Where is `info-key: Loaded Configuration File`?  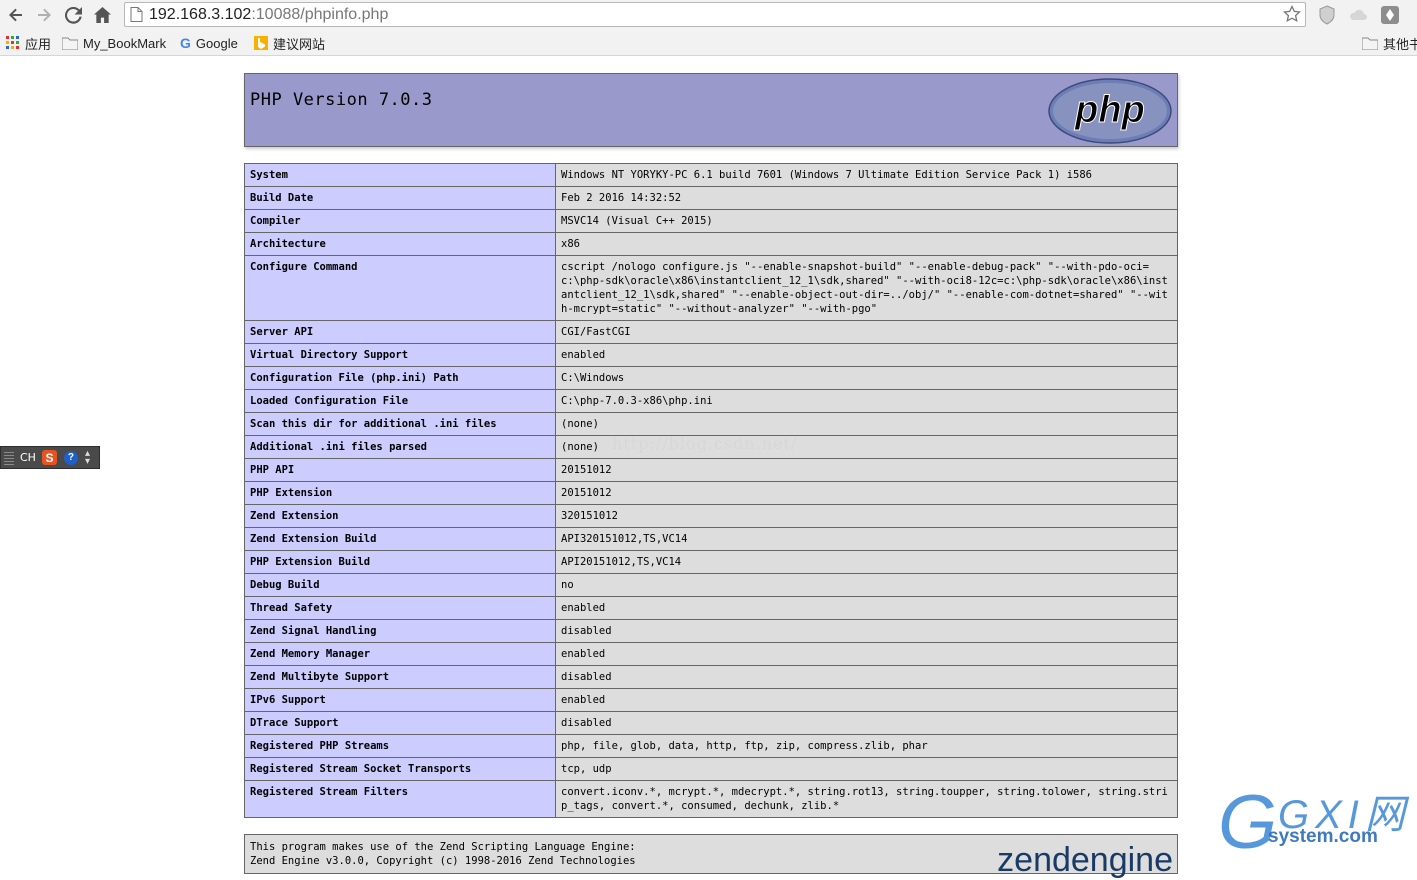 info-key: Loaded Configuration File is located at coordinates (400, 401).